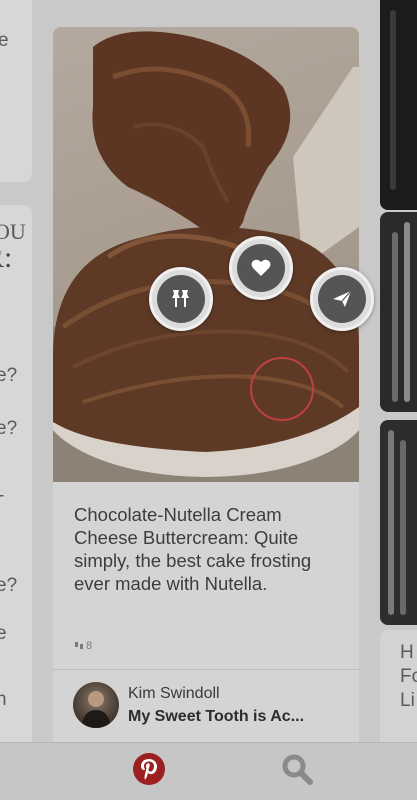  What do you see at coordinates (208, 771) in the screenshot?
I see `bottom-tab-bar` at bounding box center [208, 771].